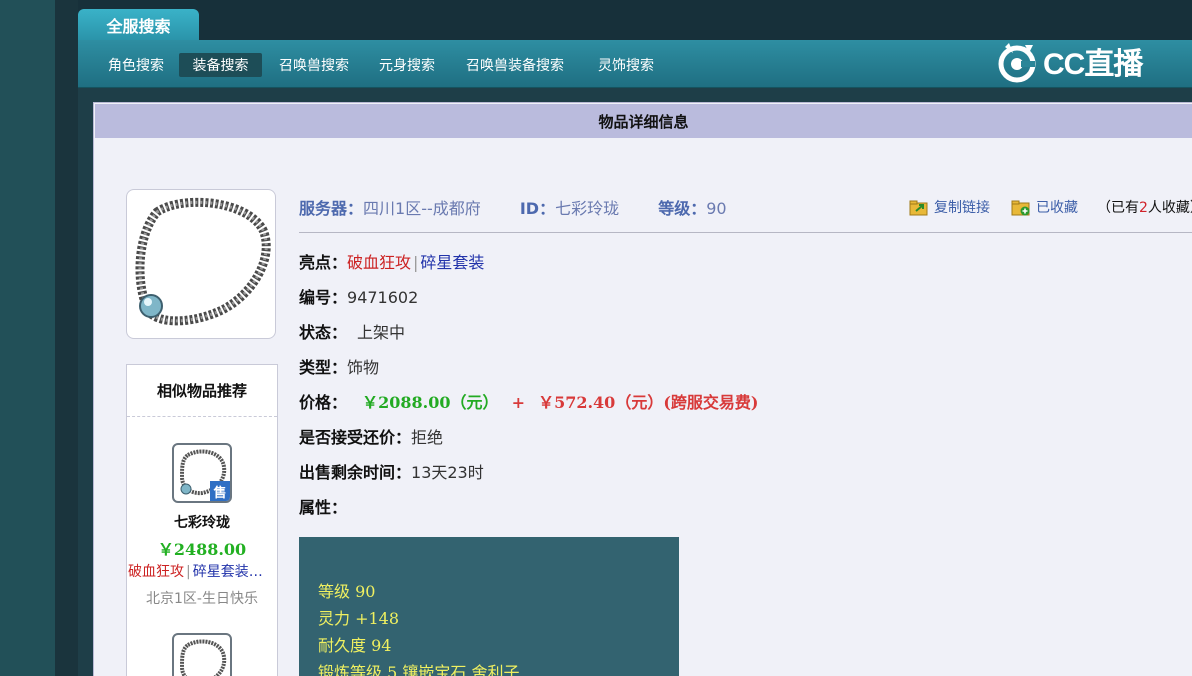  I want to click on cc-live-logo: CC直播, so click(1075, 61).